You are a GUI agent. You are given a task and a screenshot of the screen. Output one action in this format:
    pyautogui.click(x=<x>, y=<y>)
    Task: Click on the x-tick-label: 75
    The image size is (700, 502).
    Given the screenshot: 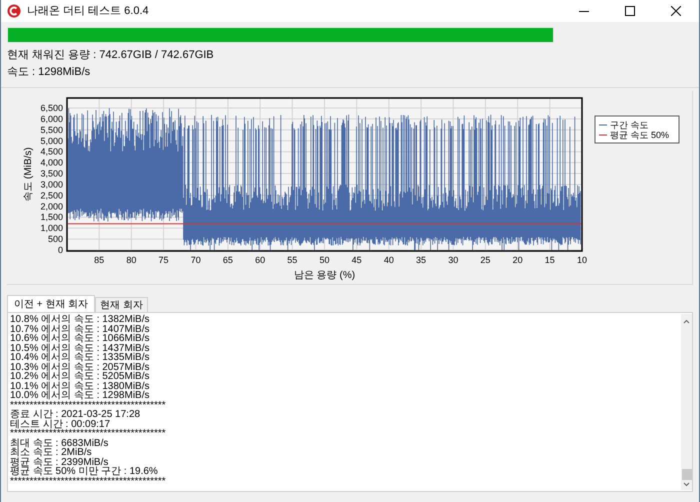 What is the action you would take?
    pyautogui.click(x=163, y=260)
    